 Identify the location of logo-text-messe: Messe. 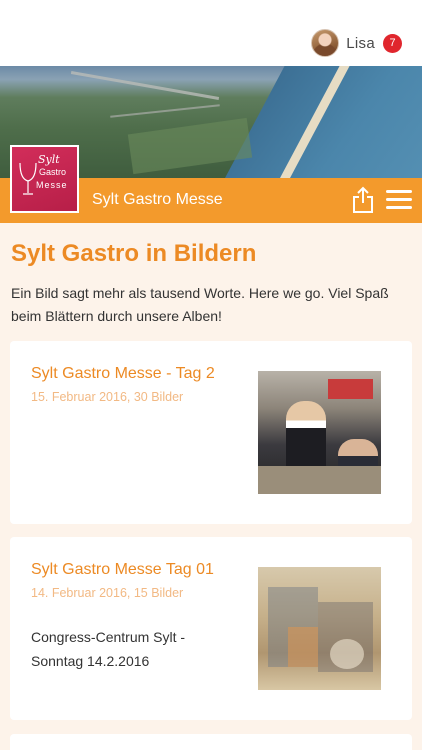
(52, 185).